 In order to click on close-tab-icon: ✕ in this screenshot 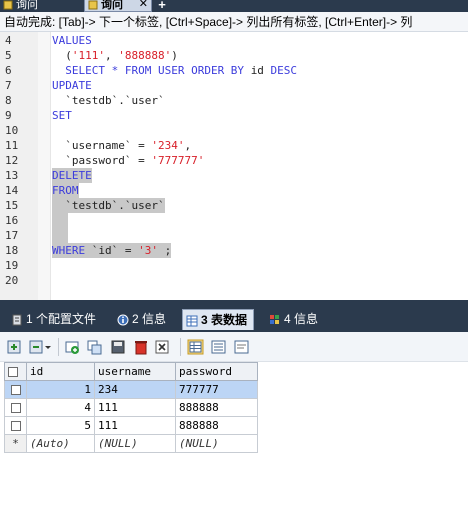, I will do `click(143, 5)`.